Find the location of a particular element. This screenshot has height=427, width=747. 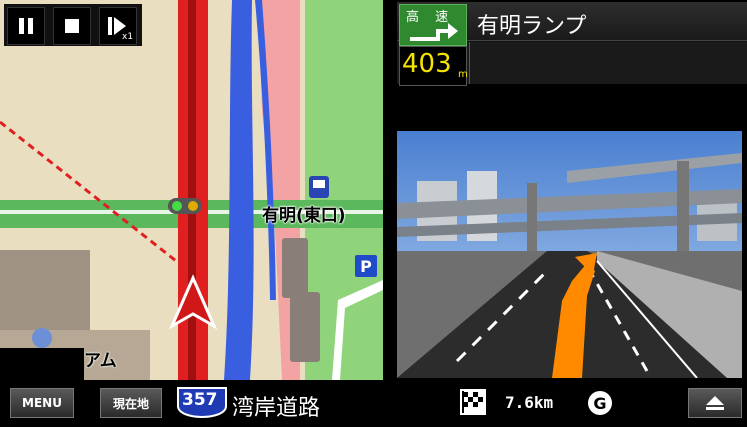

stop-icon is located at coordinates (72, 26).